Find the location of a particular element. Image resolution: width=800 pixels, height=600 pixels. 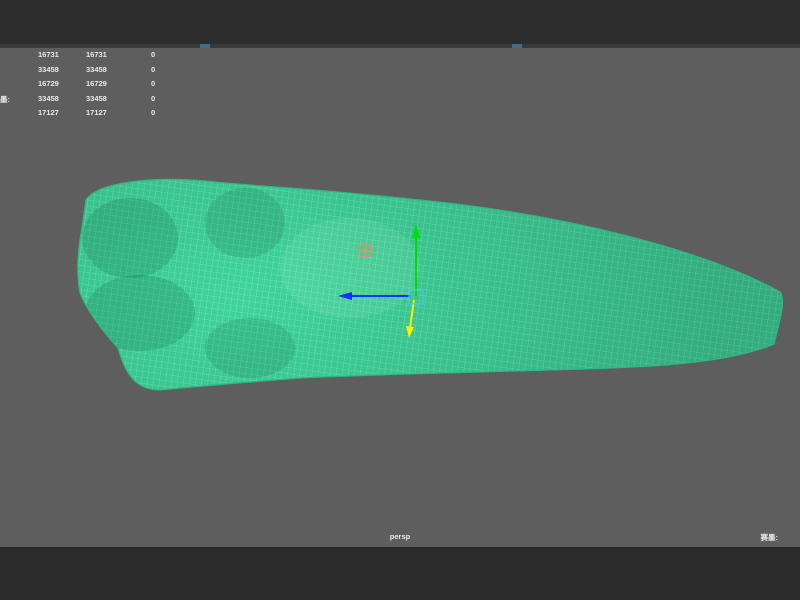

hud-row: 16729 16729 0 is located at coordinates (90, 84).